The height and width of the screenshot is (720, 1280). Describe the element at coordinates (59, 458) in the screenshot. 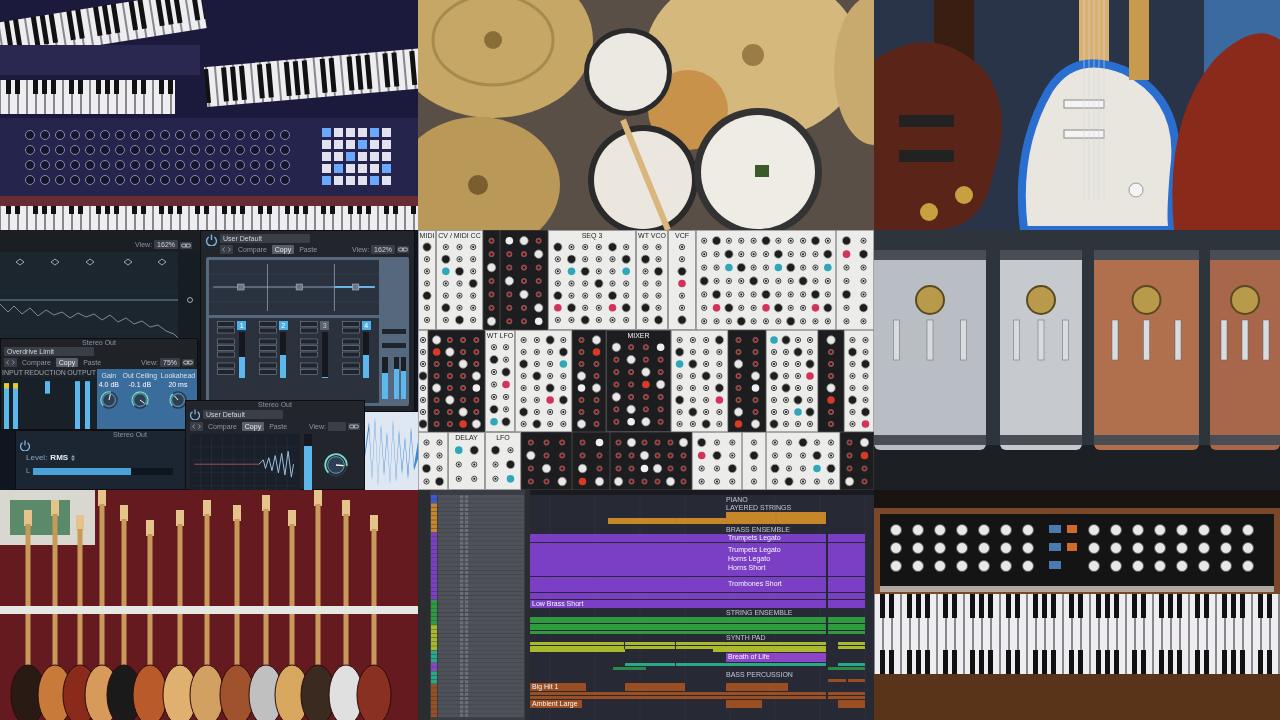

I see `level-mode-dropdown: RMS` at that location.